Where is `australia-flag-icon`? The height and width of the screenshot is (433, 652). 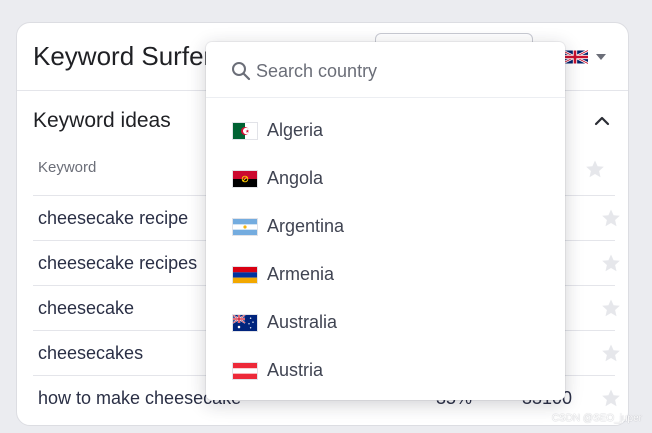
australia-flag-icon is located at coordinates (245, 323).